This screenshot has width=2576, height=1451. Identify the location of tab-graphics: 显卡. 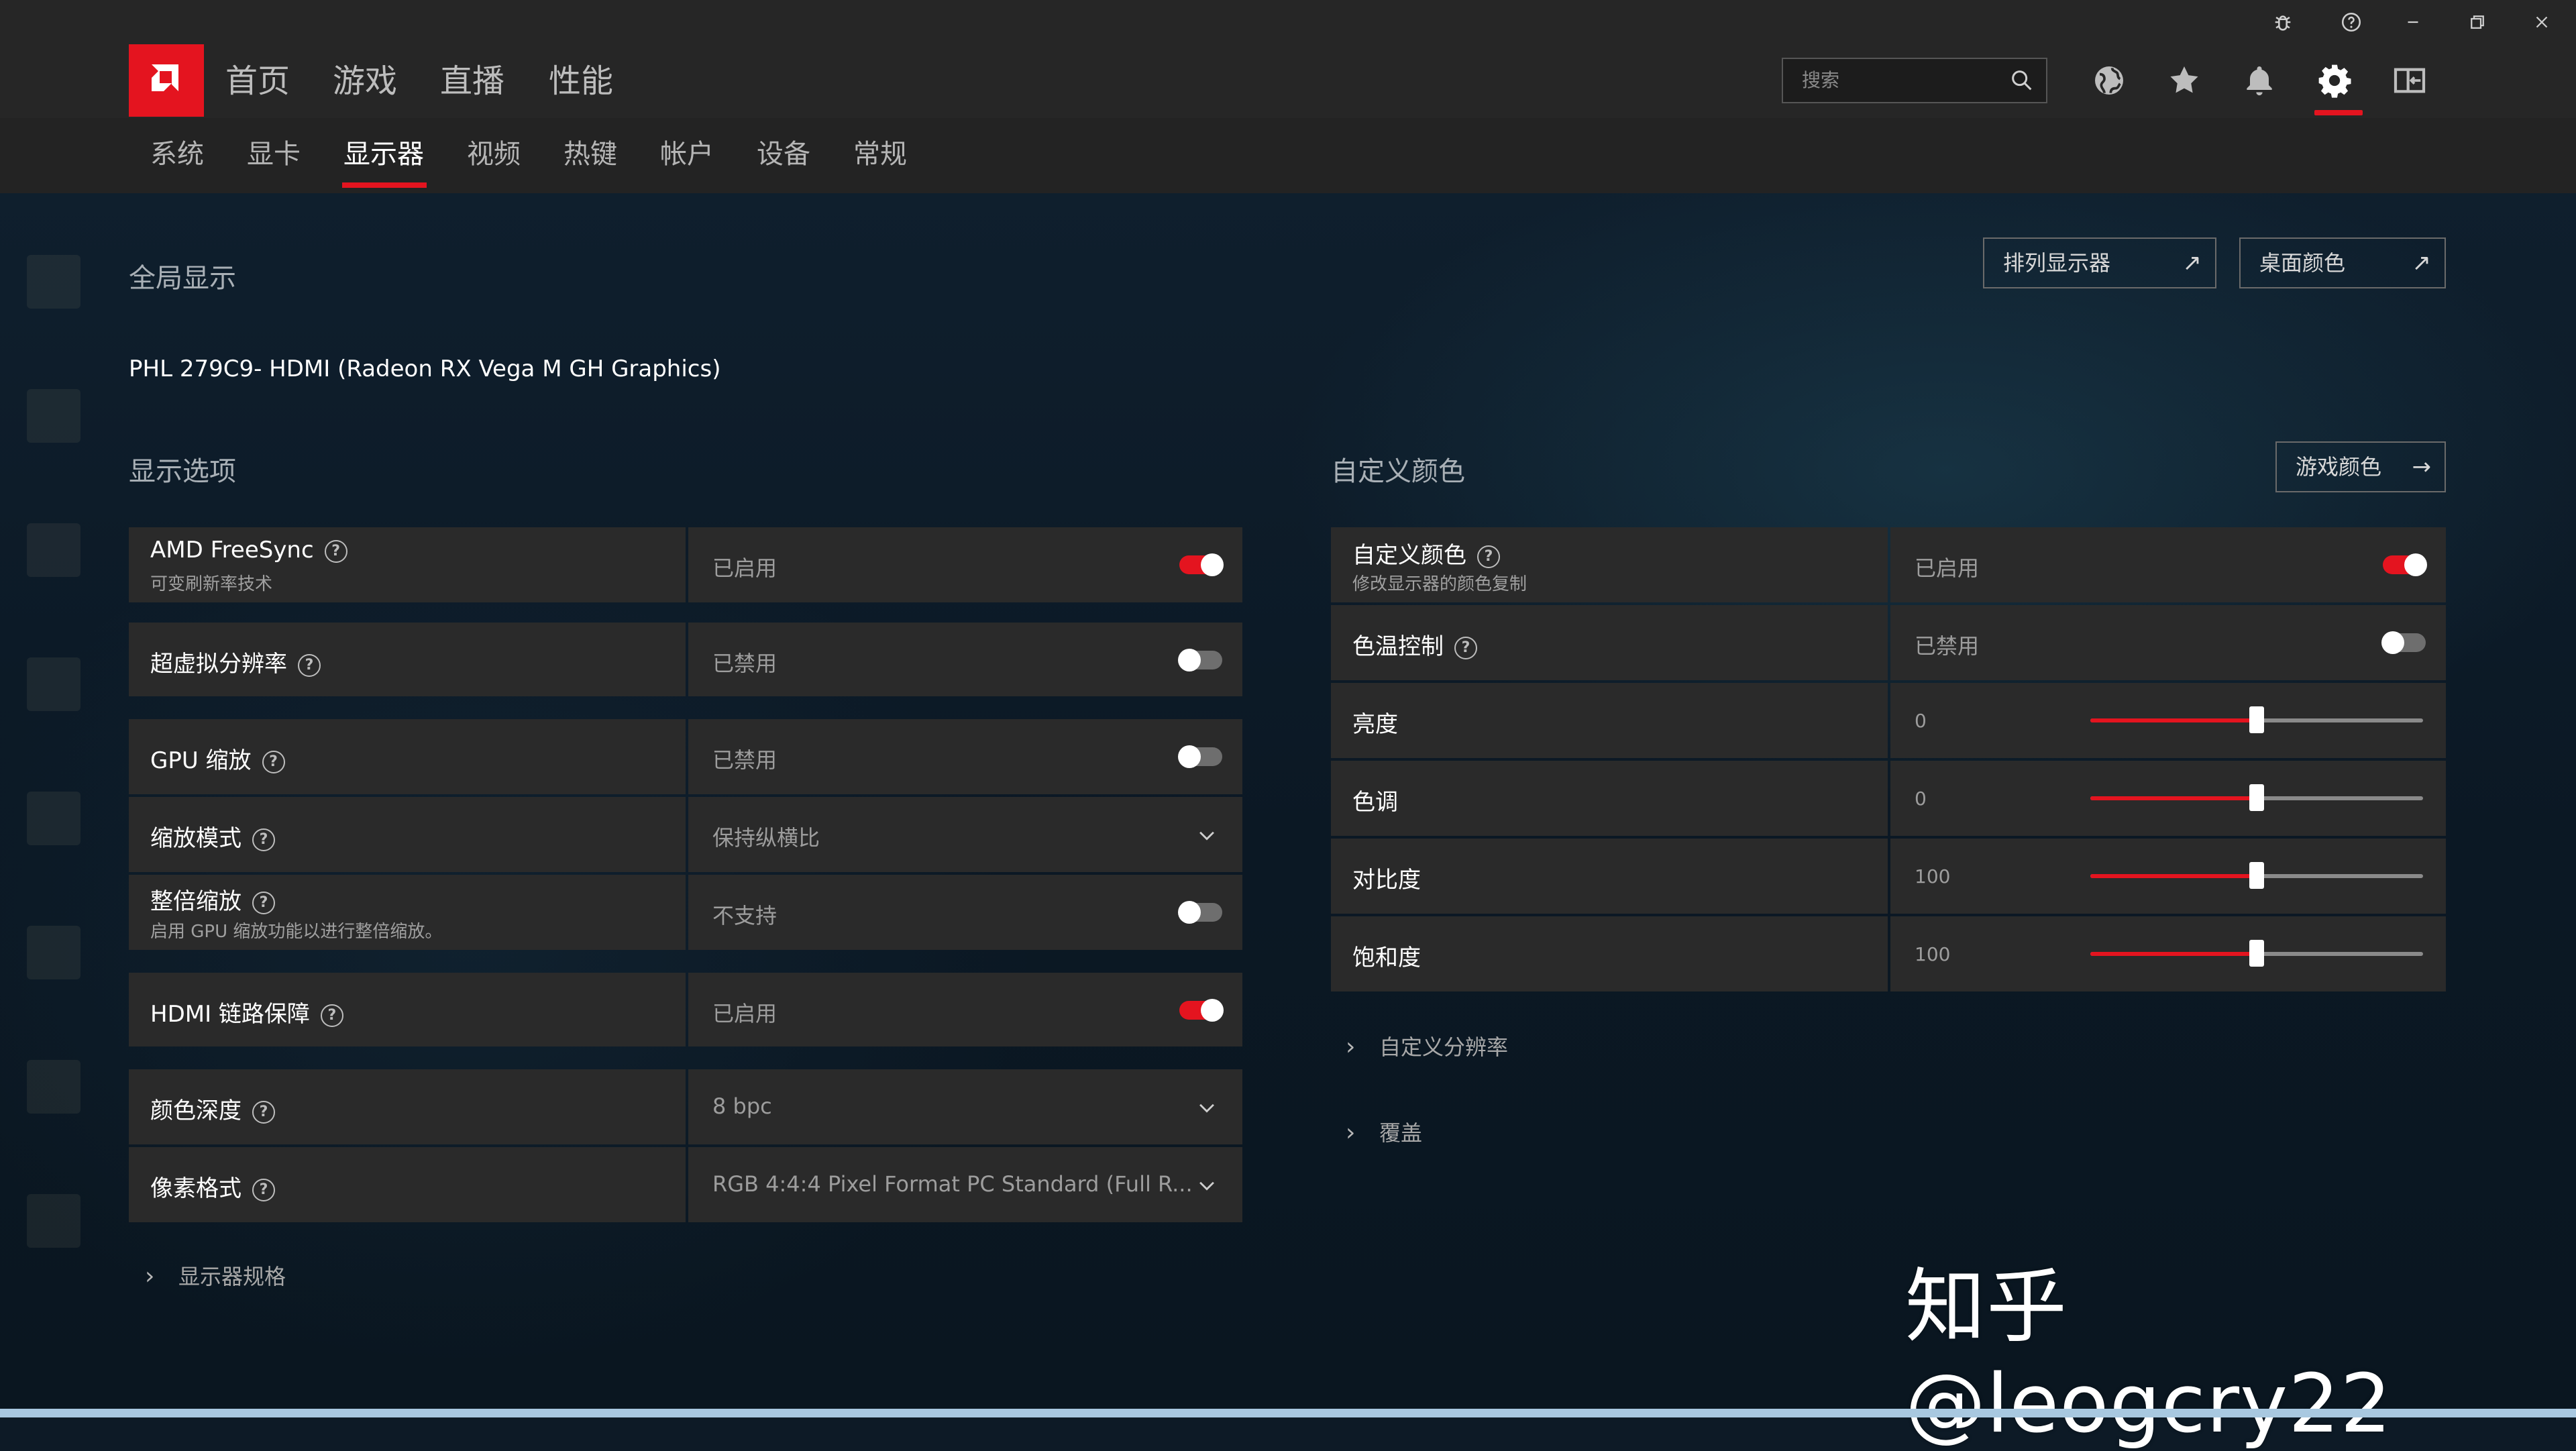
(274, 154).